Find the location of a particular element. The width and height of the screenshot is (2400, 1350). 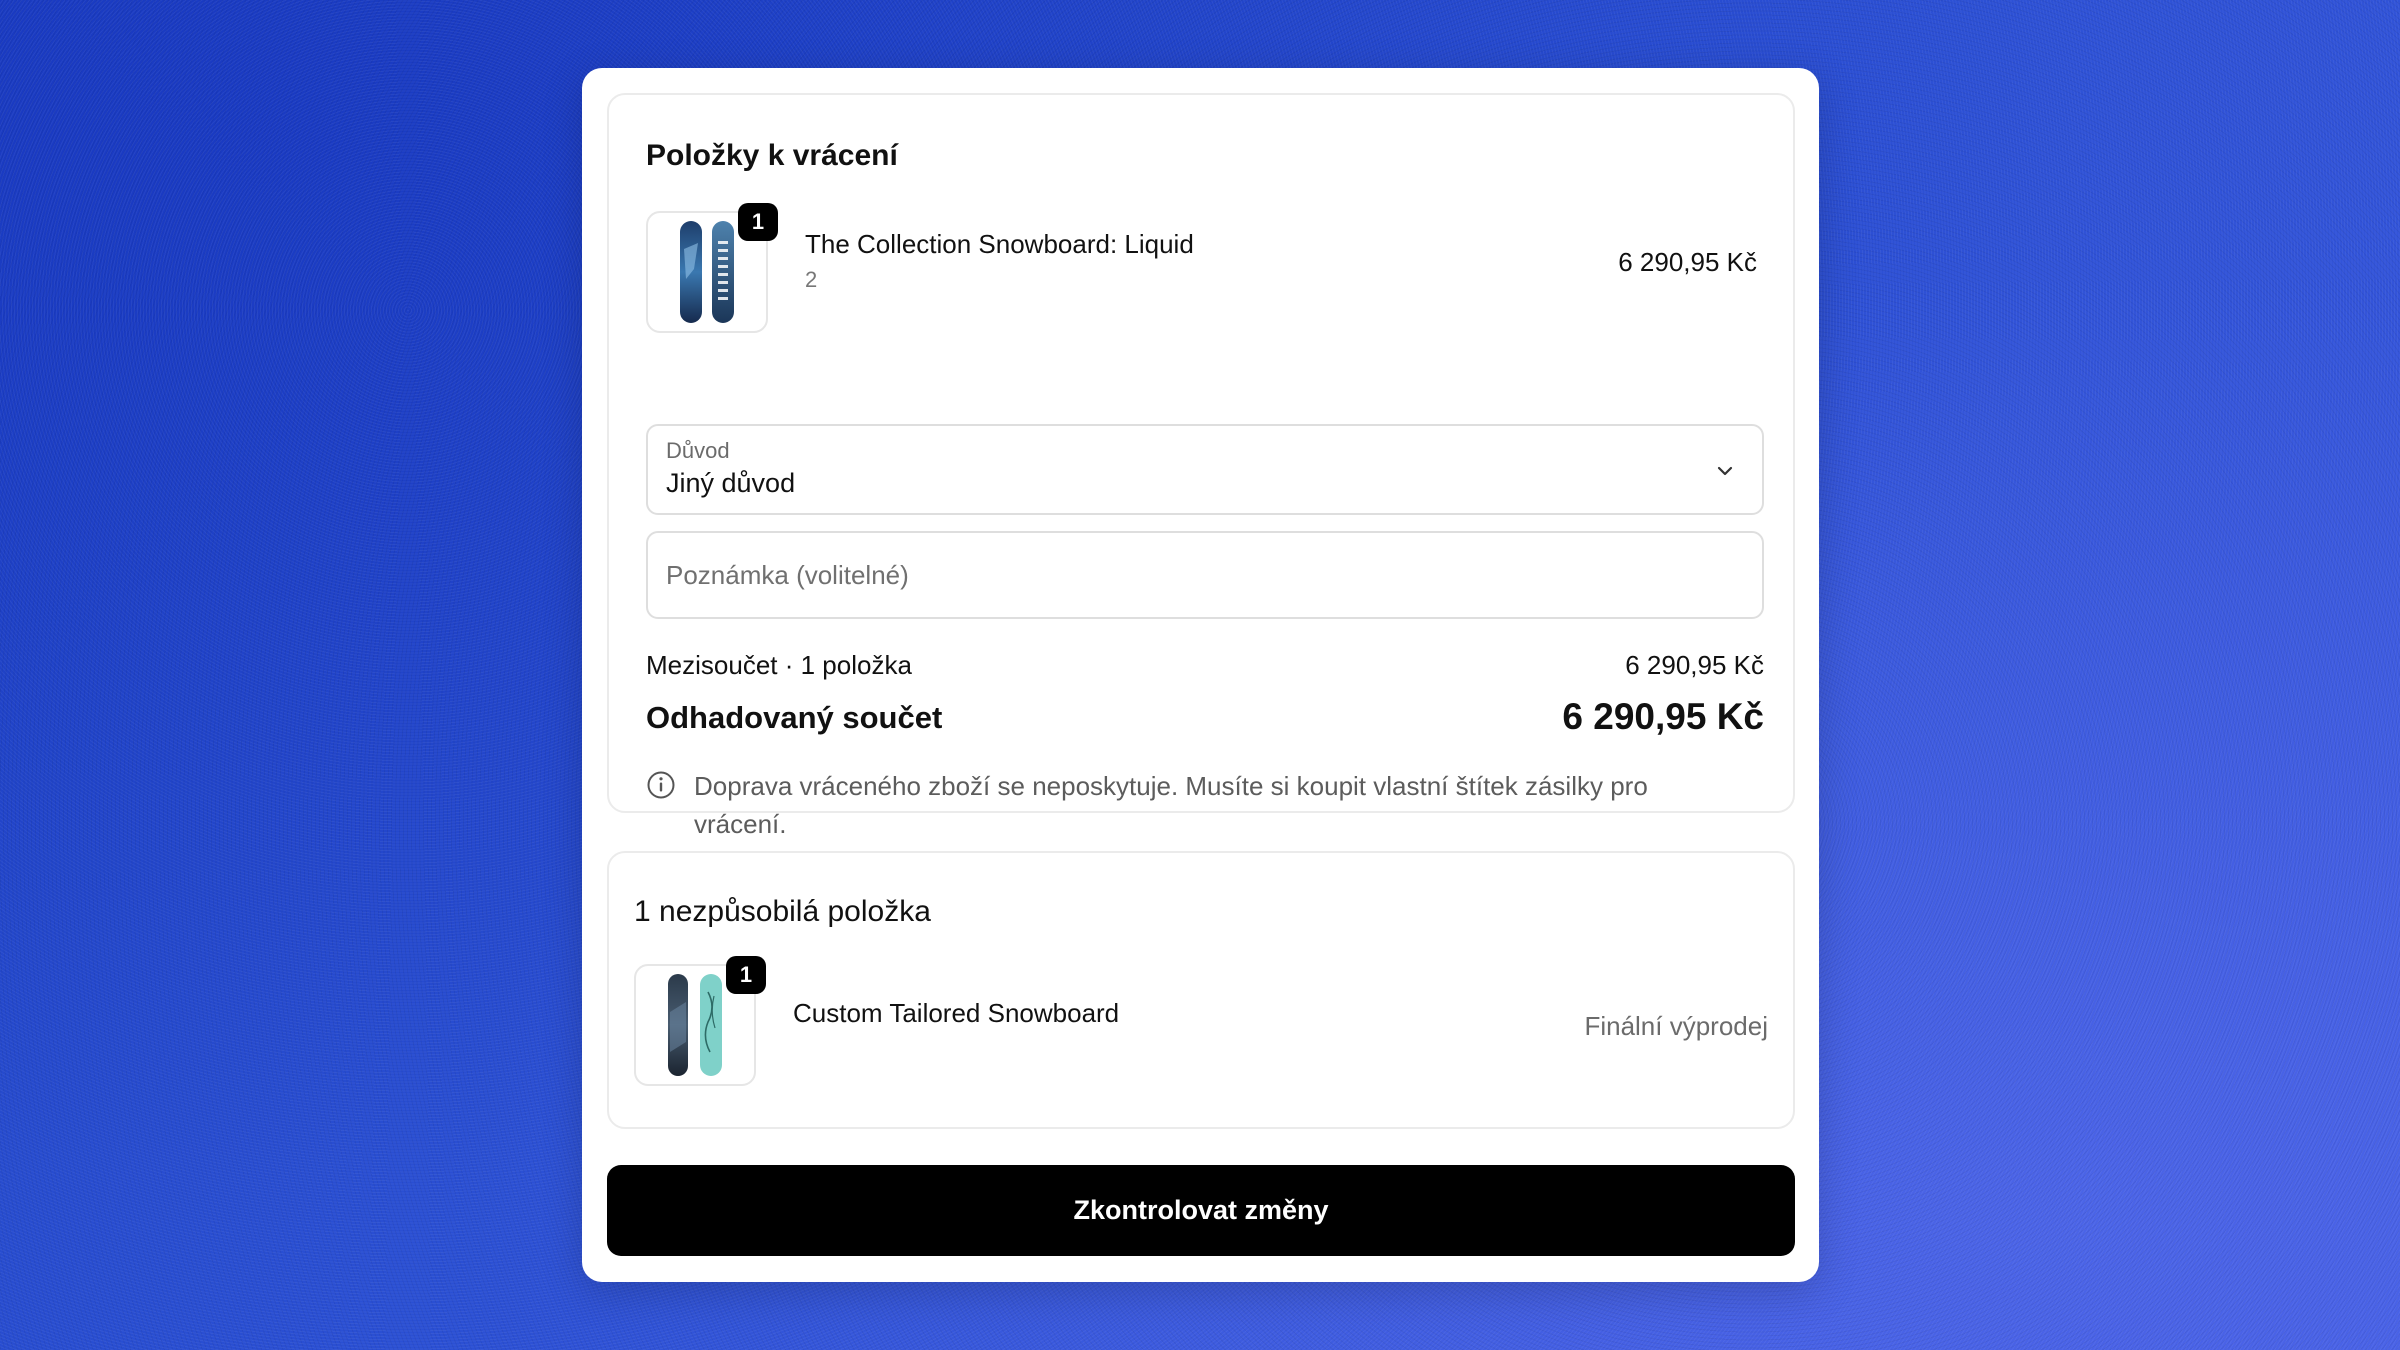

return-items-title: Položky k vrácení is located at coordinates (772, 155).